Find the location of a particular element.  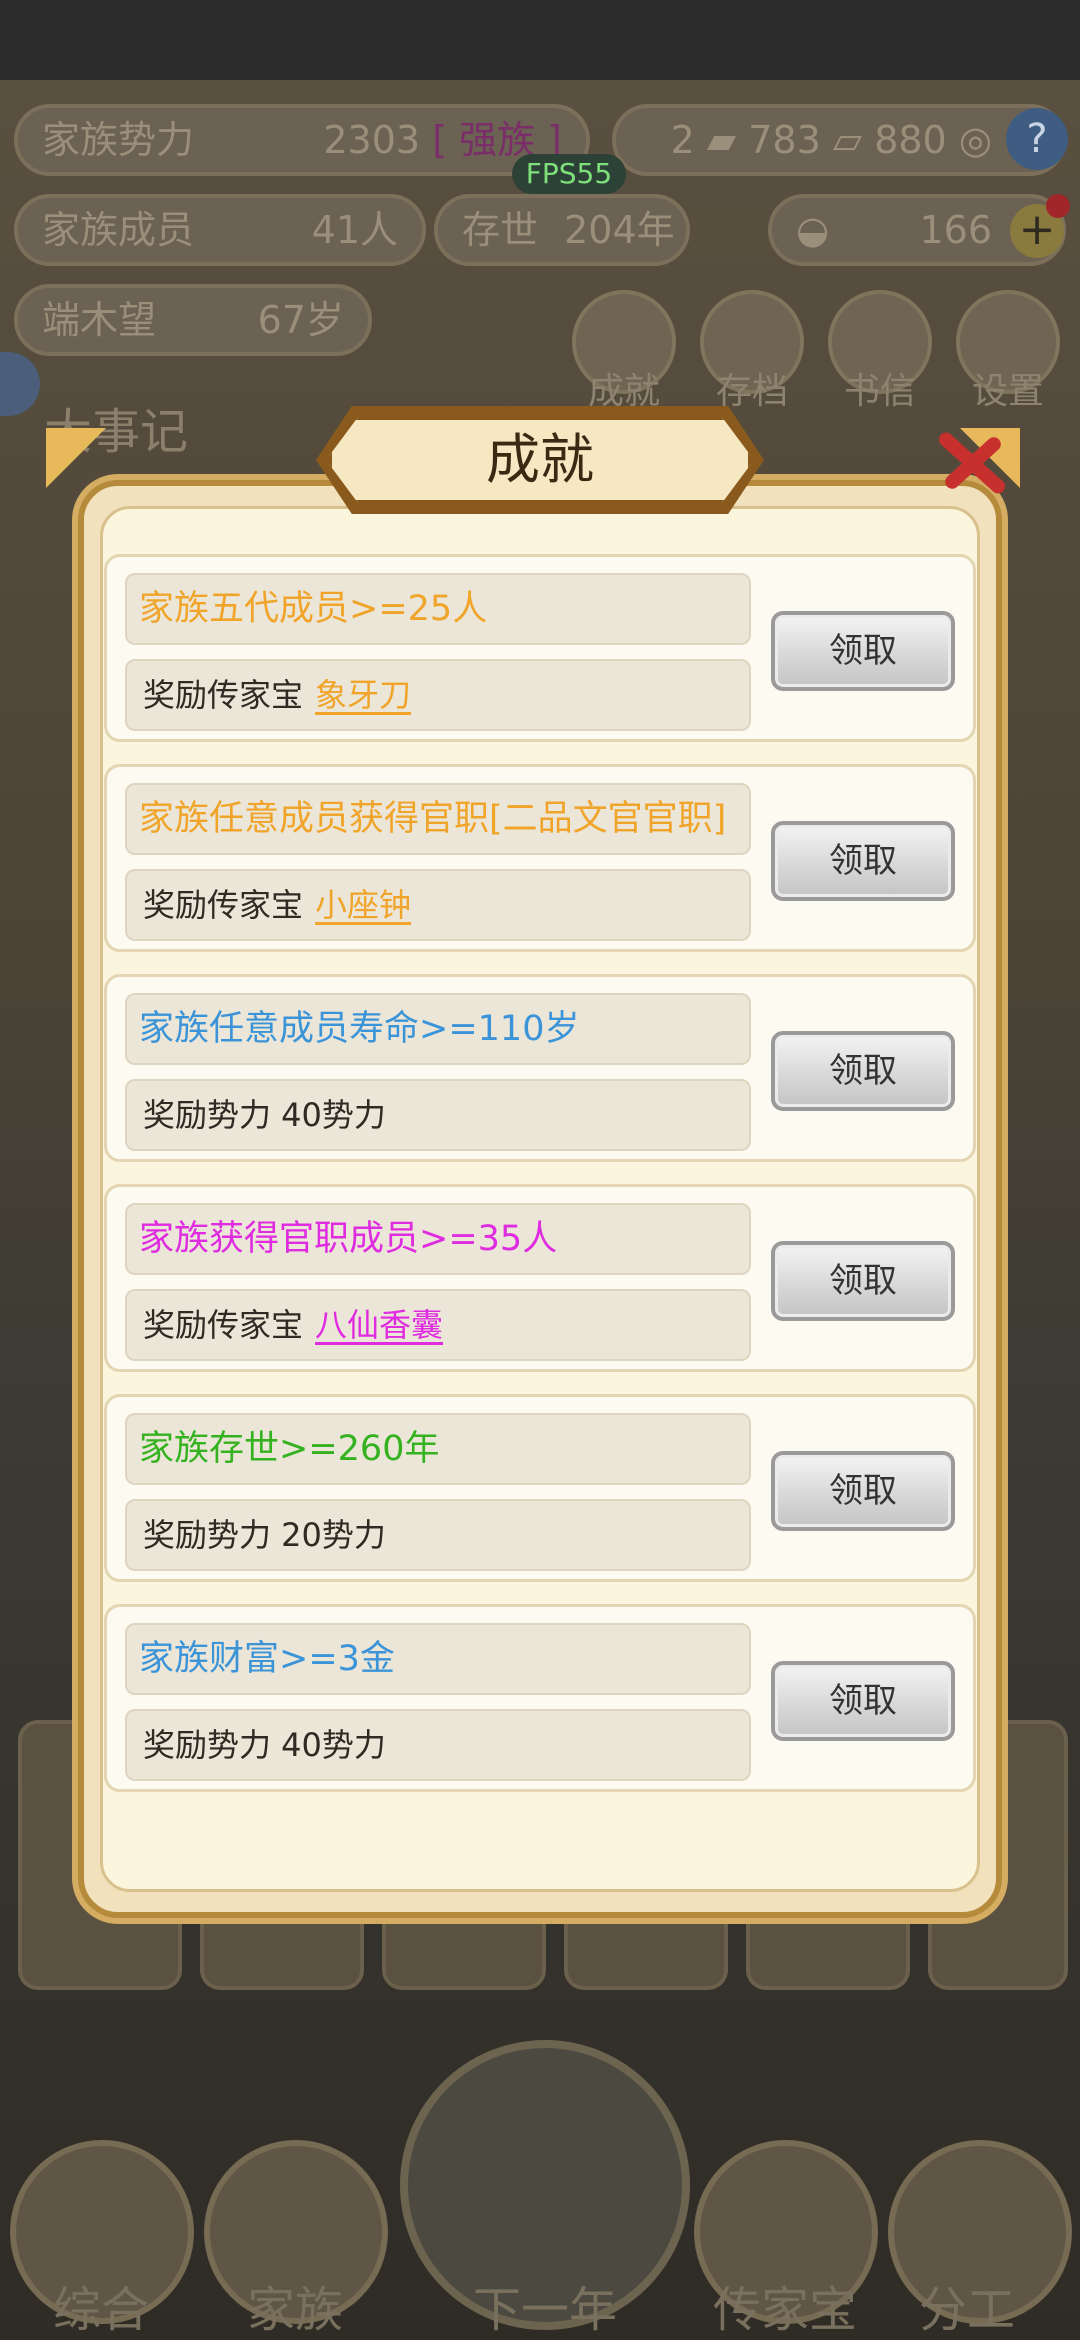

modal-left-ornament is located at coordinates (76, 458).